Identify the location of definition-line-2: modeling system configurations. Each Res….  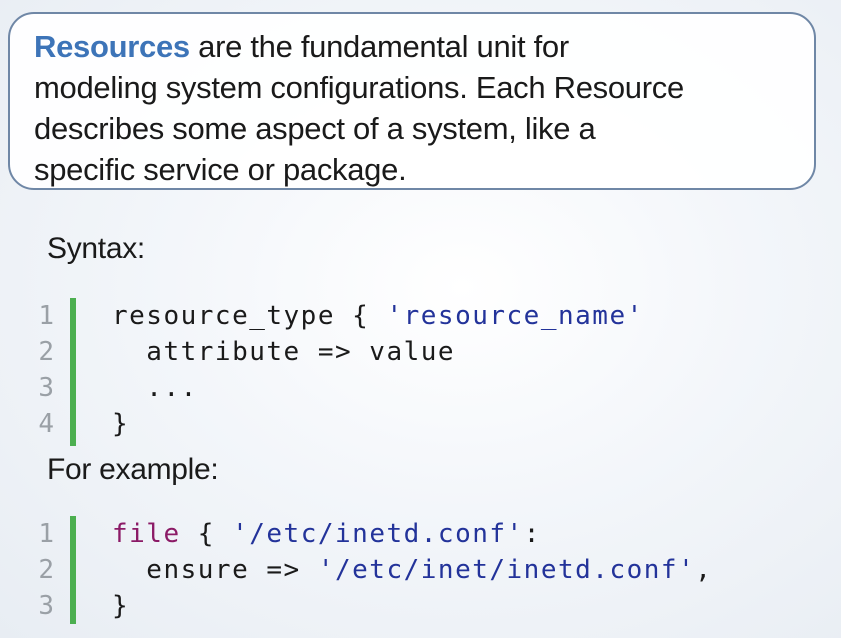
(359, 87).